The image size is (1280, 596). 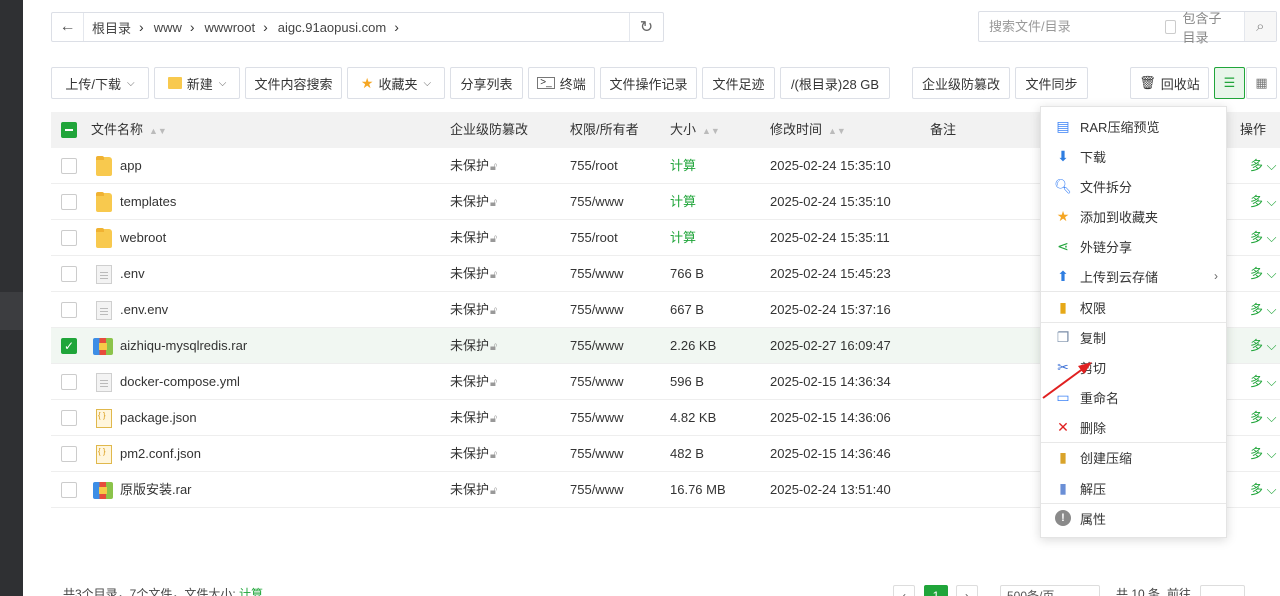 I want to click on menu-item: 🔍︎ 文件拆分, so click(x=1133, y=186).